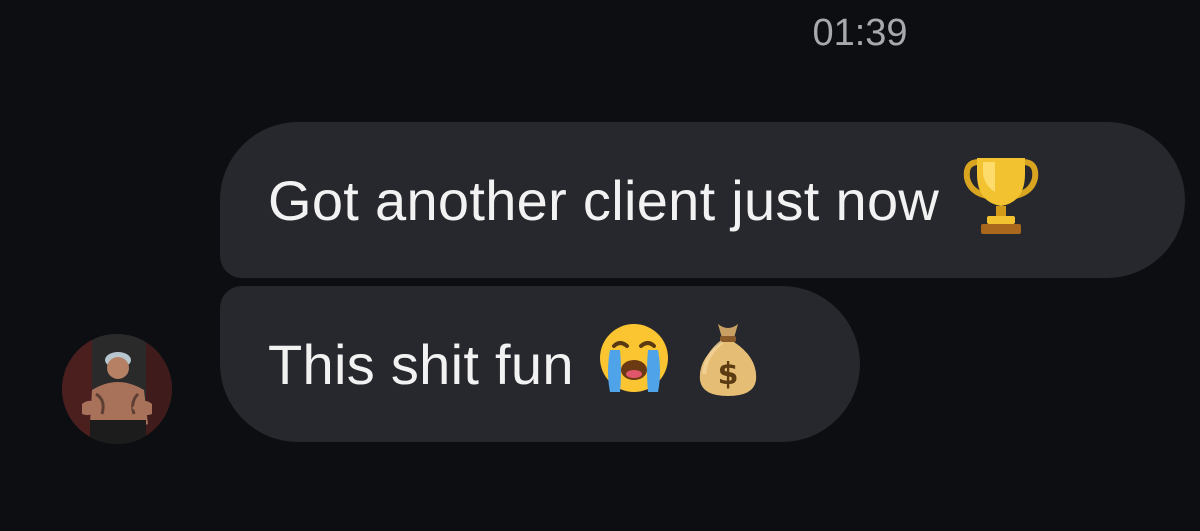 The image size is (1200, 531). What do you see at coordinates (421, 364) in the screenshot?
I see `message-text: This shit fun` at bounding box center [421, 364].